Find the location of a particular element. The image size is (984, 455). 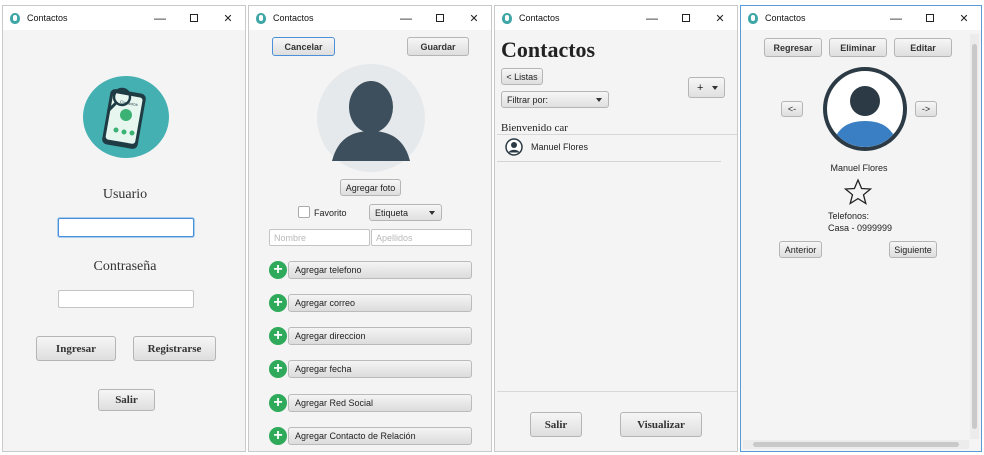

back-button: Regresar is located at coordinates (793, 47).